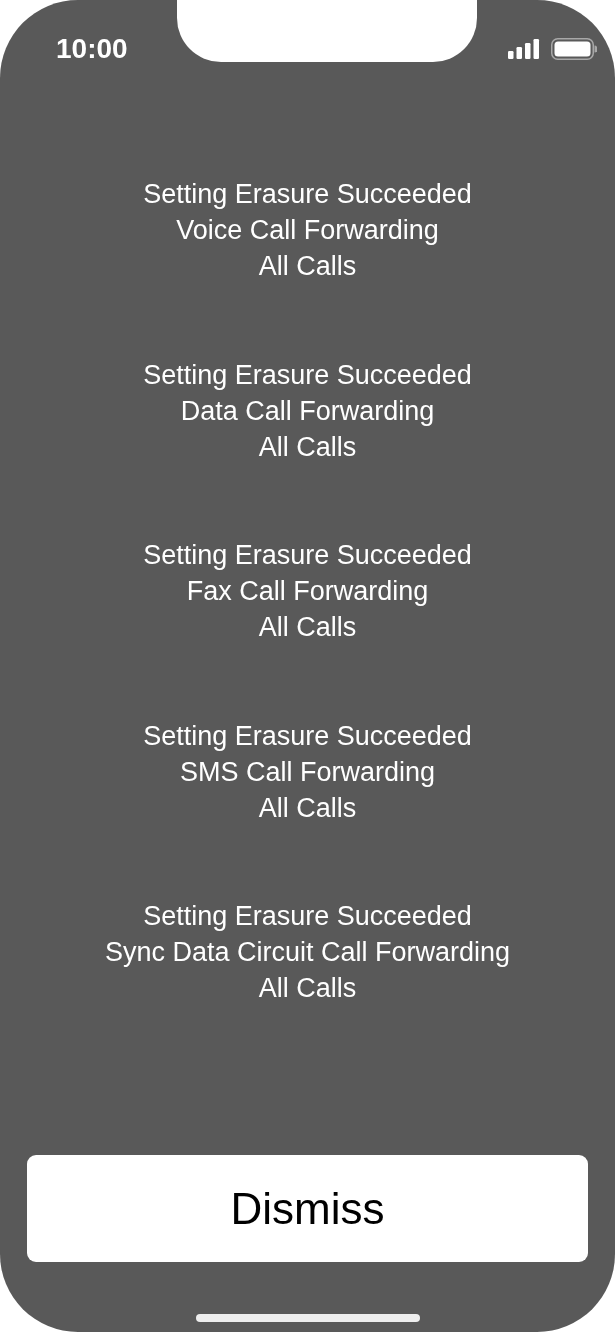 This screenshot has width=615, height=1332. I want to click on service-name: SMS Call Forwarding, so click(307, 772).